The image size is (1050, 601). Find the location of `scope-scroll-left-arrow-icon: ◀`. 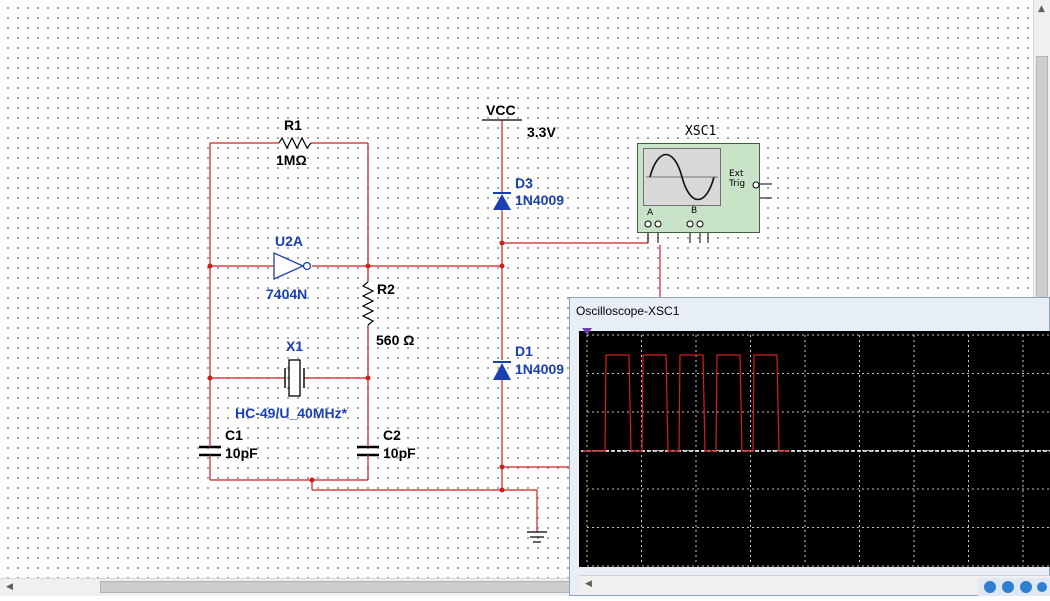

scope-scroll-left-arrow-icon: ◀ is located at coordinates (588, 584).